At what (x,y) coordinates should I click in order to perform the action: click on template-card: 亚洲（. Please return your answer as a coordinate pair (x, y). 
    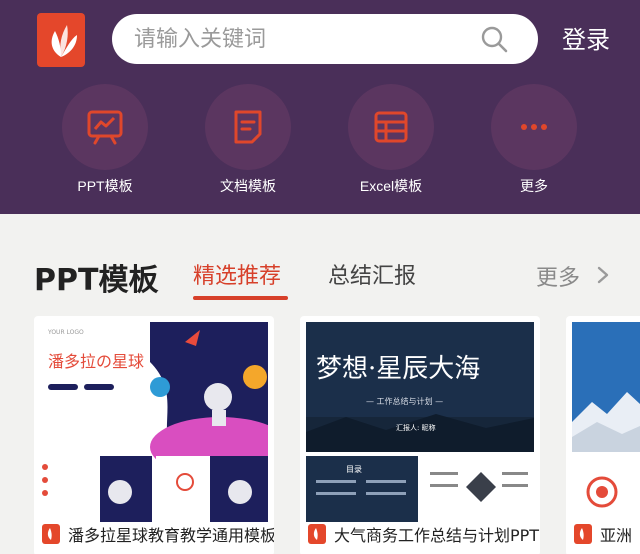
    Looking at the image, I should click on (603, 435).